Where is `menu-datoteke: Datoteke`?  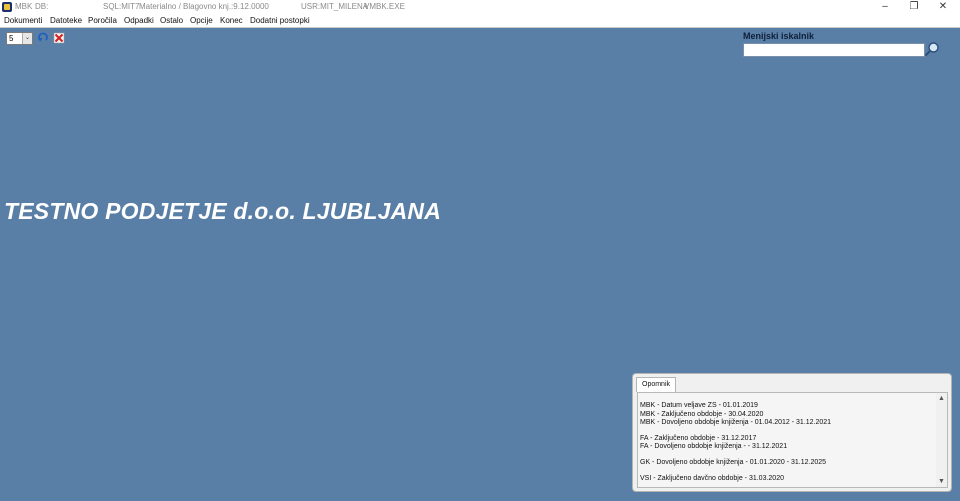 menu-datoteke: Datoteke is located at coordinates (66, 20).